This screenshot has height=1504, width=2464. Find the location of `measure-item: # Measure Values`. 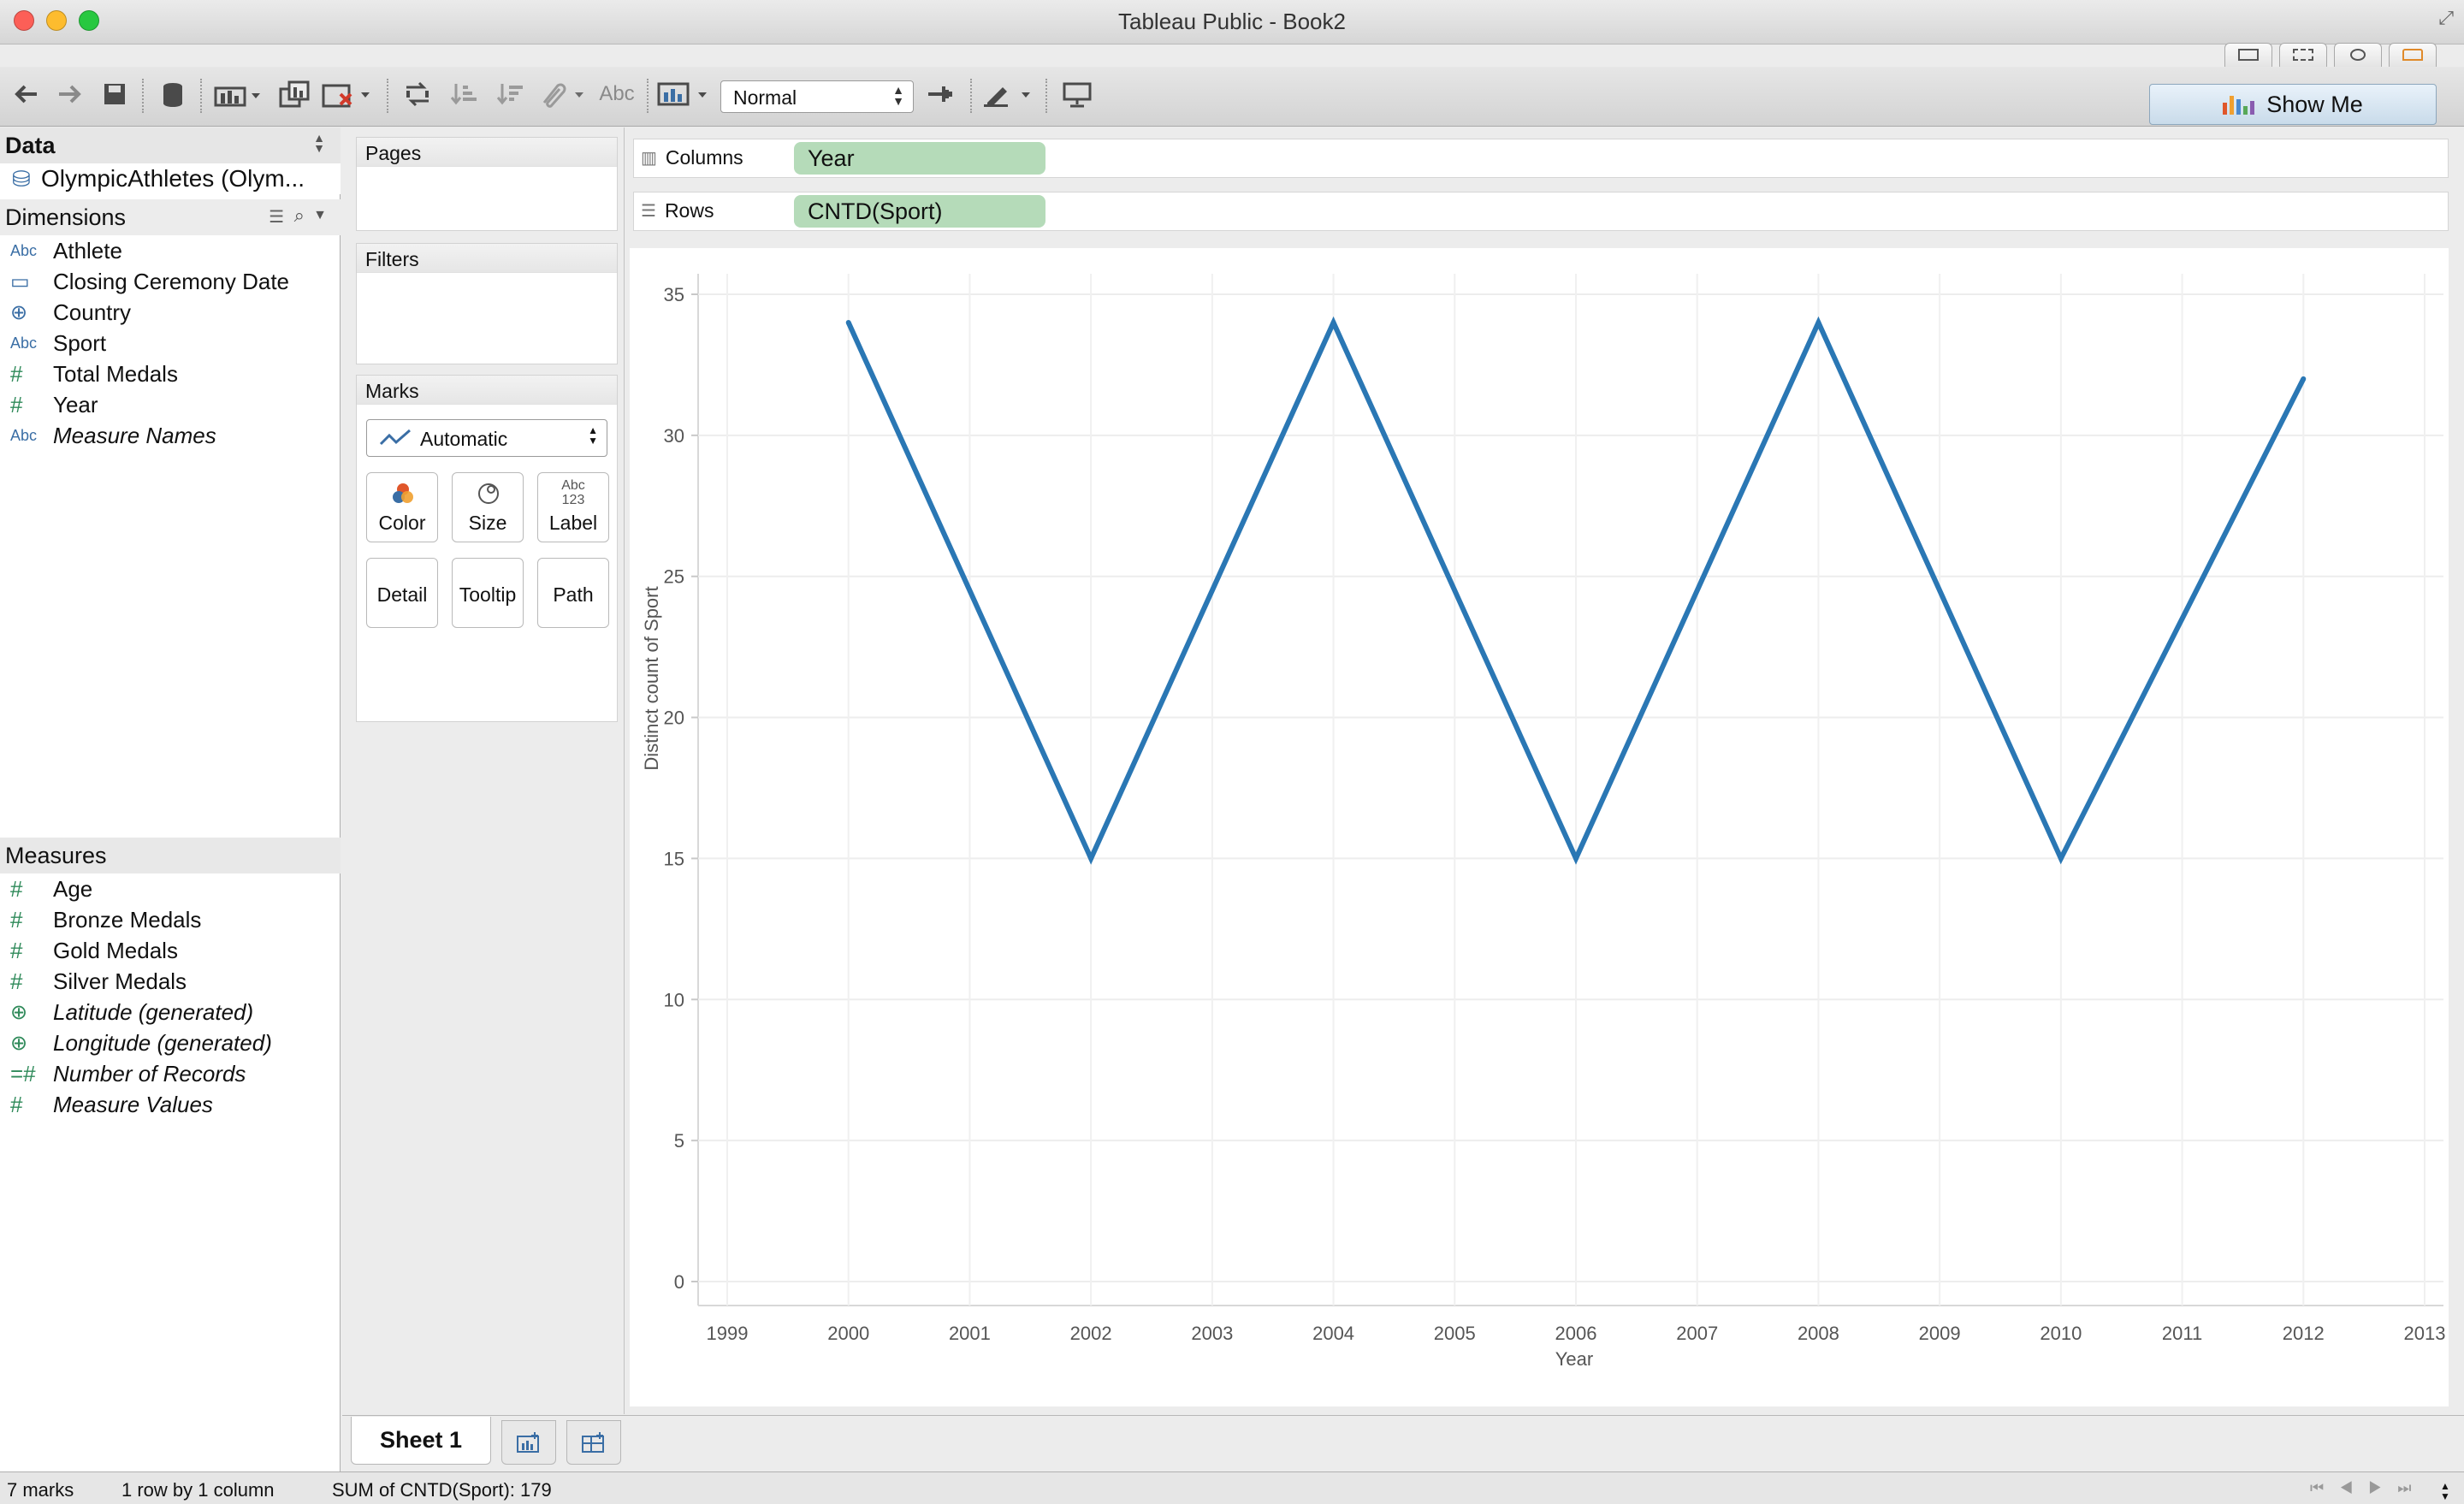

measure-item: # Measure Values is located at coordinates (170, 1104).